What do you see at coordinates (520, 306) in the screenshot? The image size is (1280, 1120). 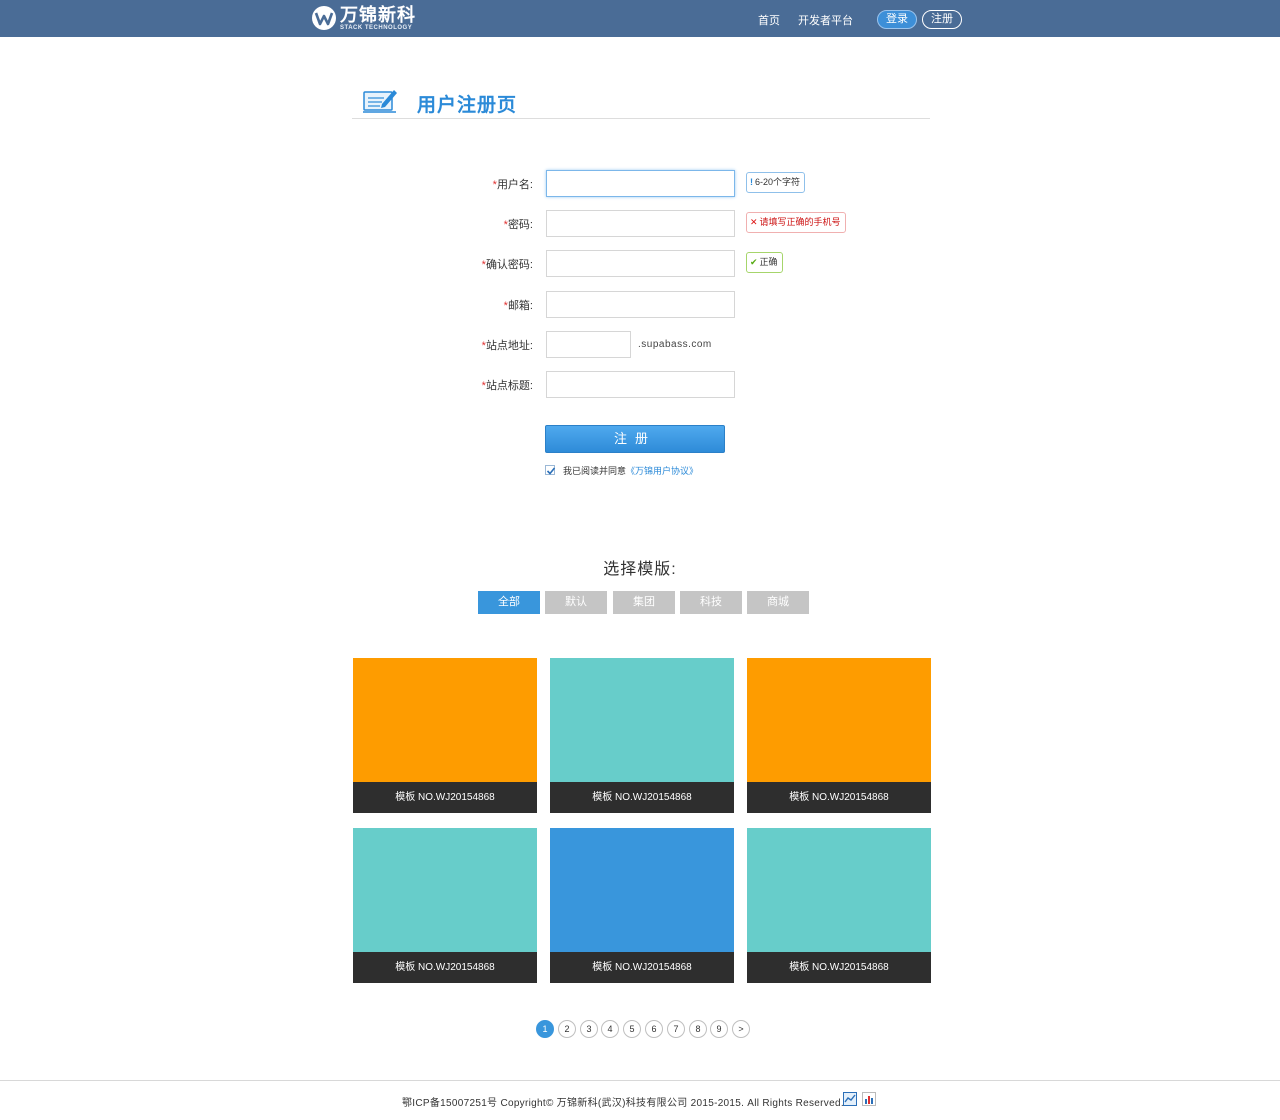 I see `email-label: 邮箱:` at bounding box center [520, 306].